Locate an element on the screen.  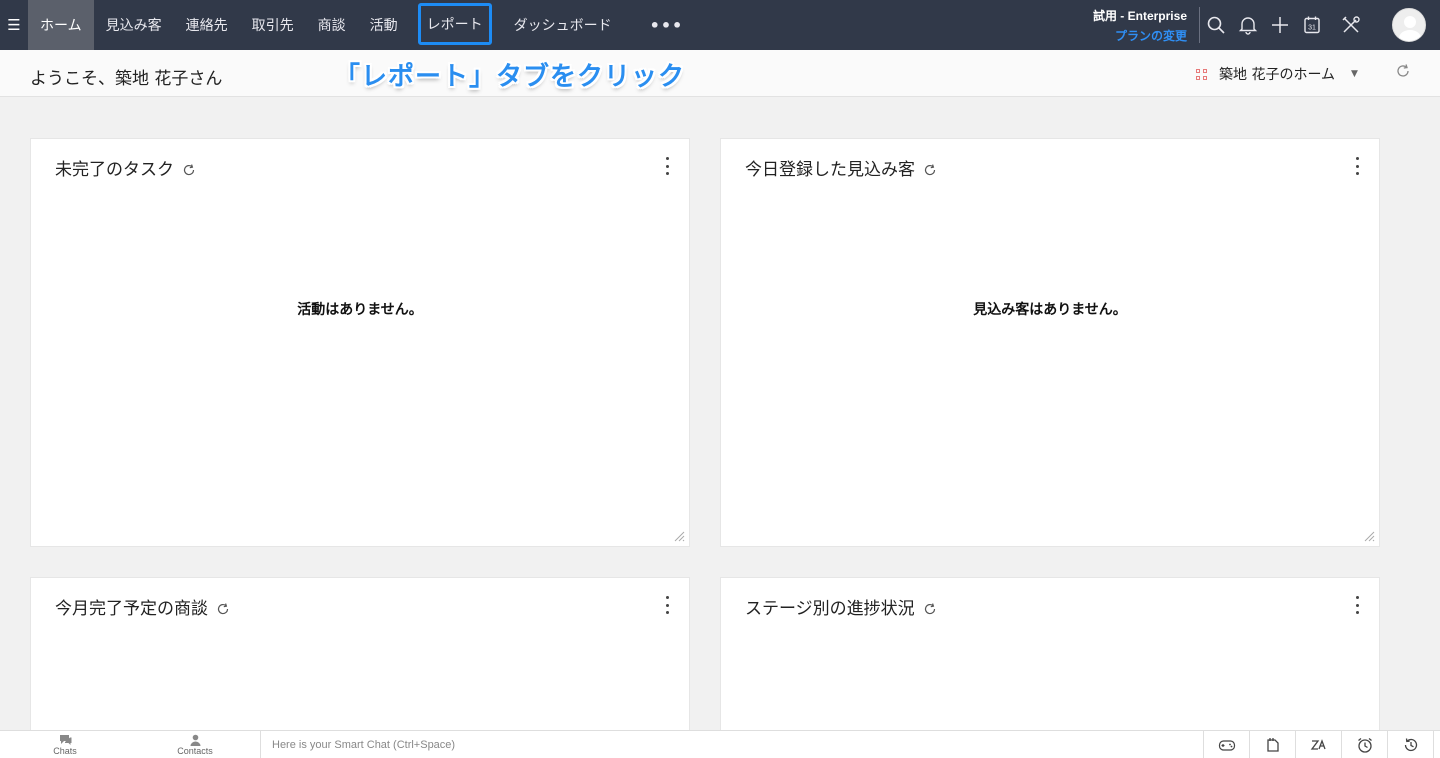
calendar-icon: 31 is located at coordinates (1312, 25).